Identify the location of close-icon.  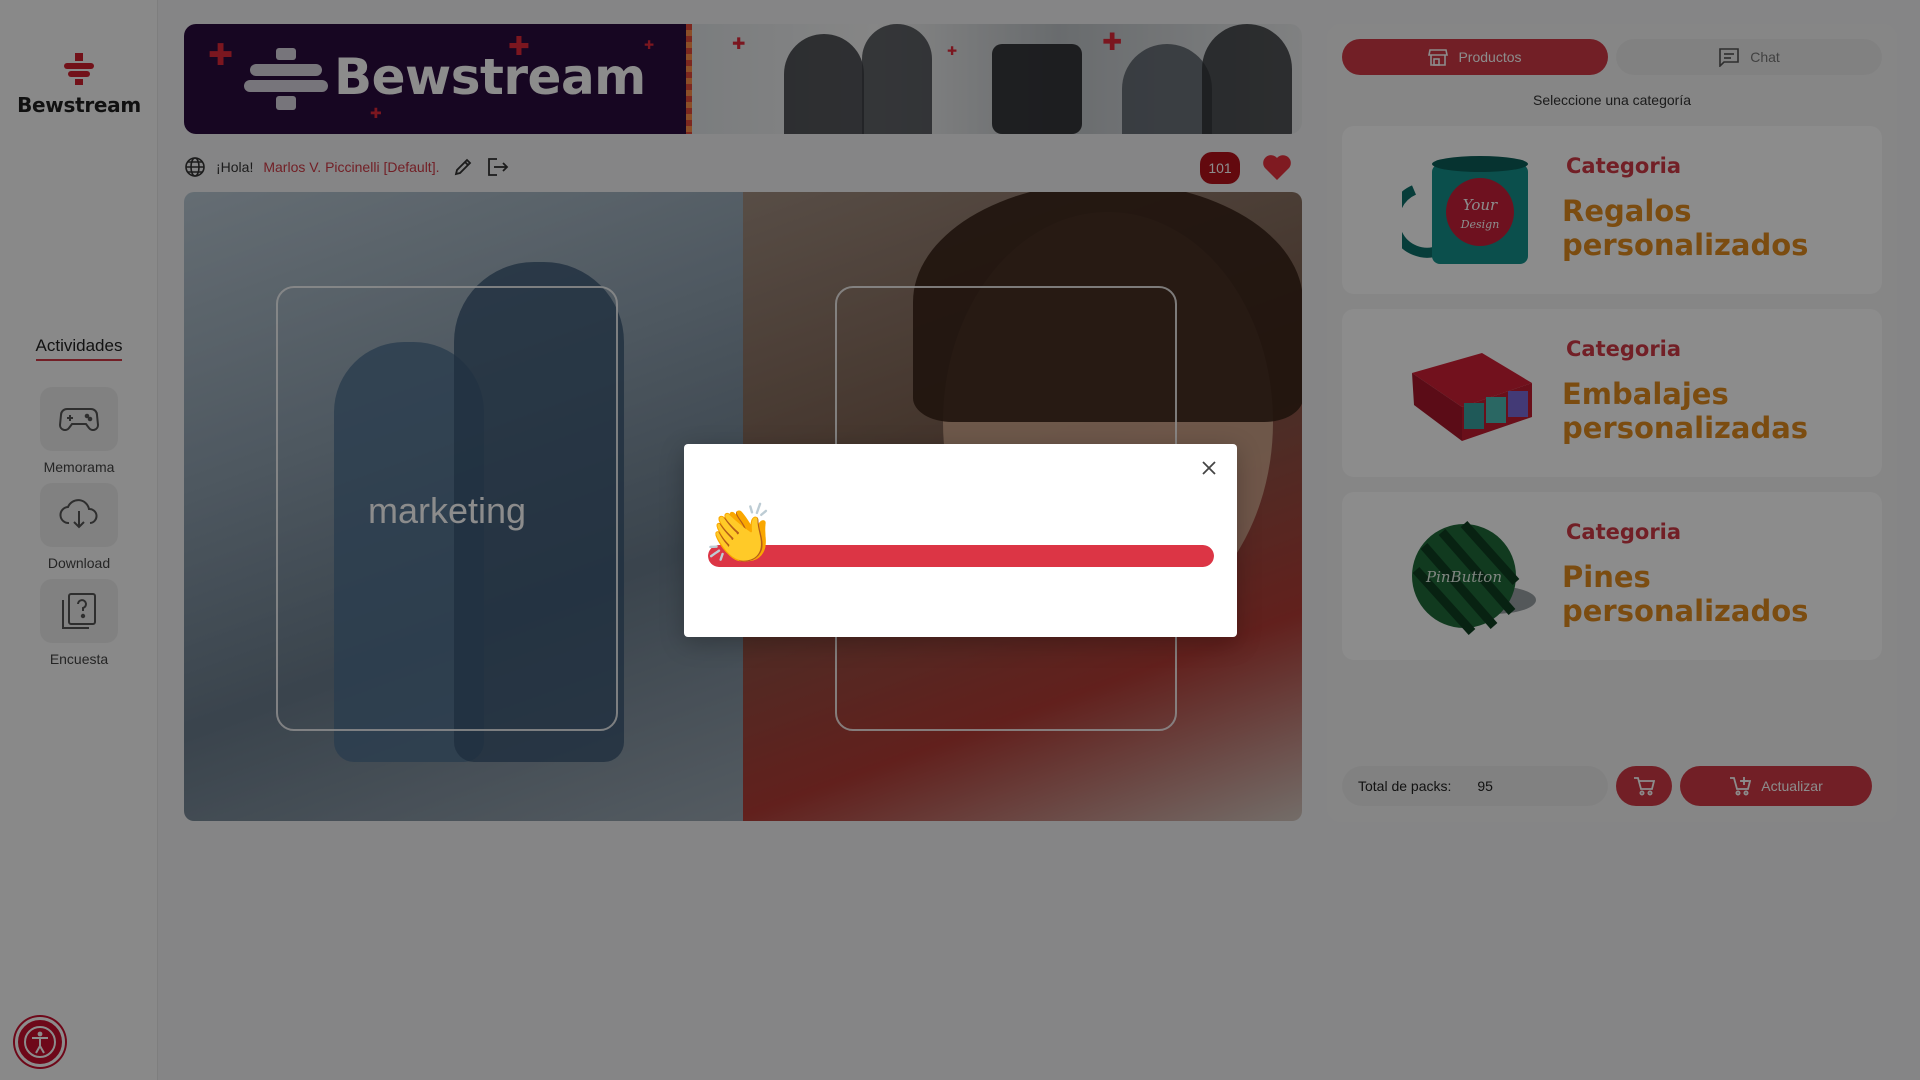
(1209, 468).